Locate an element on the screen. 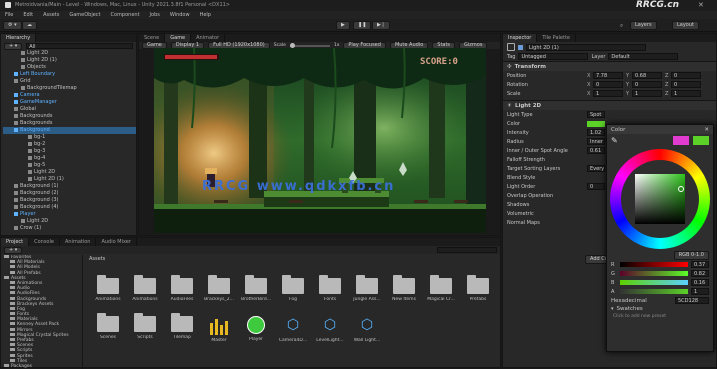 This screenshot has height=369, width=717. hierarchy-item: bg-3 is located at coordinates (69, 151).